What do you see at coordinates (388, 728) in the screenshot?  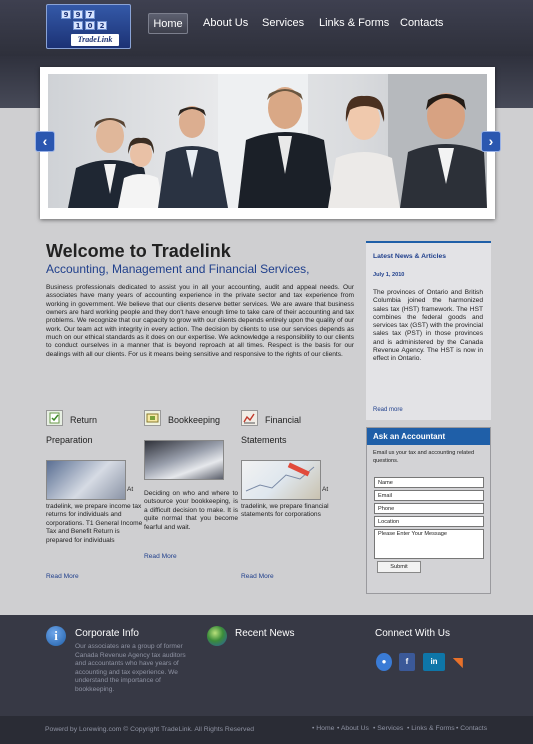 I see `footer-link-services: • Services` at bounding box center [388, 728].